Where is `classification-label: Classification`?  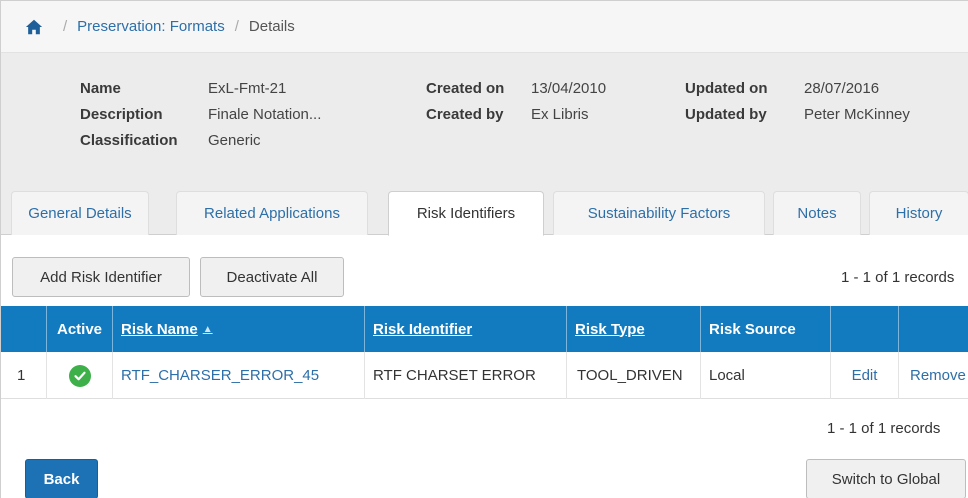
classification-label: Classification is located at coordinates (129, 140).